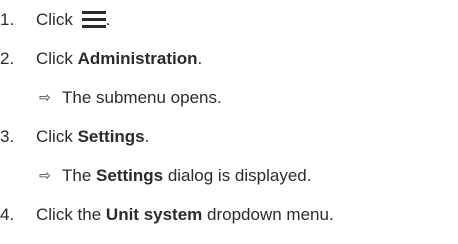  Describe the element at coordinates (93, 19) in the screenshot. I see `hamburger-menu-icon` at that location.